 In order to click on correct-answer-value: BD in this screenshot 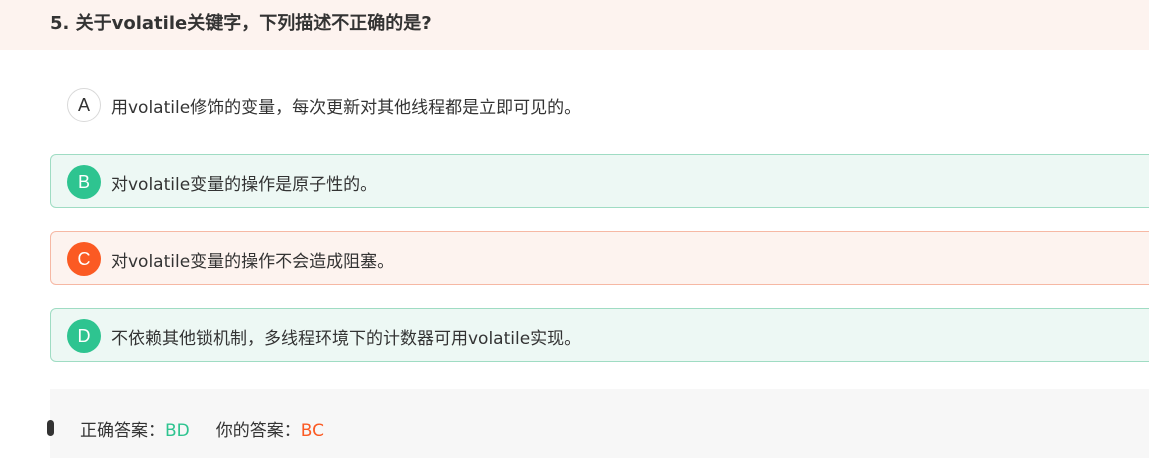, I will do `click(177, 431)`.